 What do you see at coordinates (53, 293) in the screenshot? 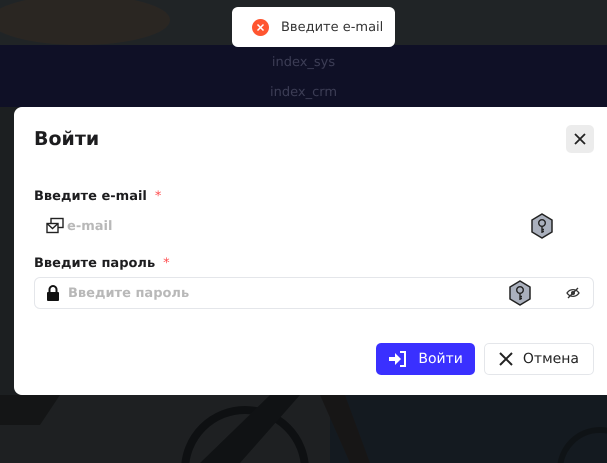
I see `lock-icon` at bounding box center [53, 293].